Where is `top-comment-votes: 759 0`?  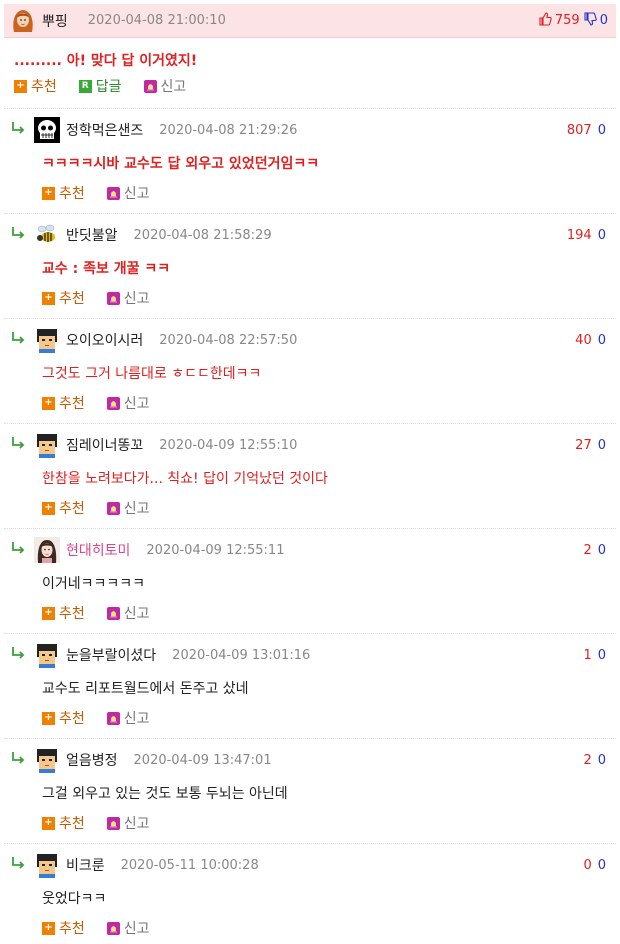
top-comment-votes: 759 0 is located at coordinates (573, 20).